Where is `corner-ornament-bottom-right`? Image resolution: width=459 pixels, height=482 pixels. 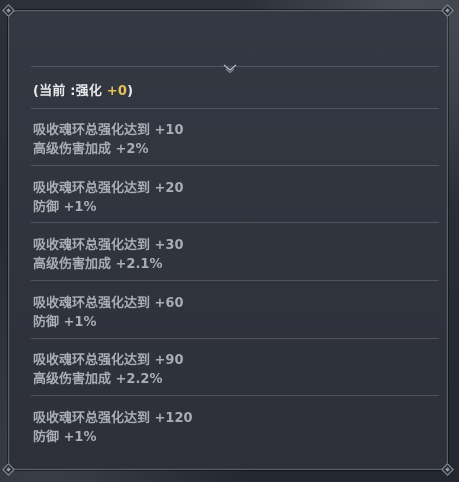
corner-ornament-bottom-right is located at coordinates (447, 469).